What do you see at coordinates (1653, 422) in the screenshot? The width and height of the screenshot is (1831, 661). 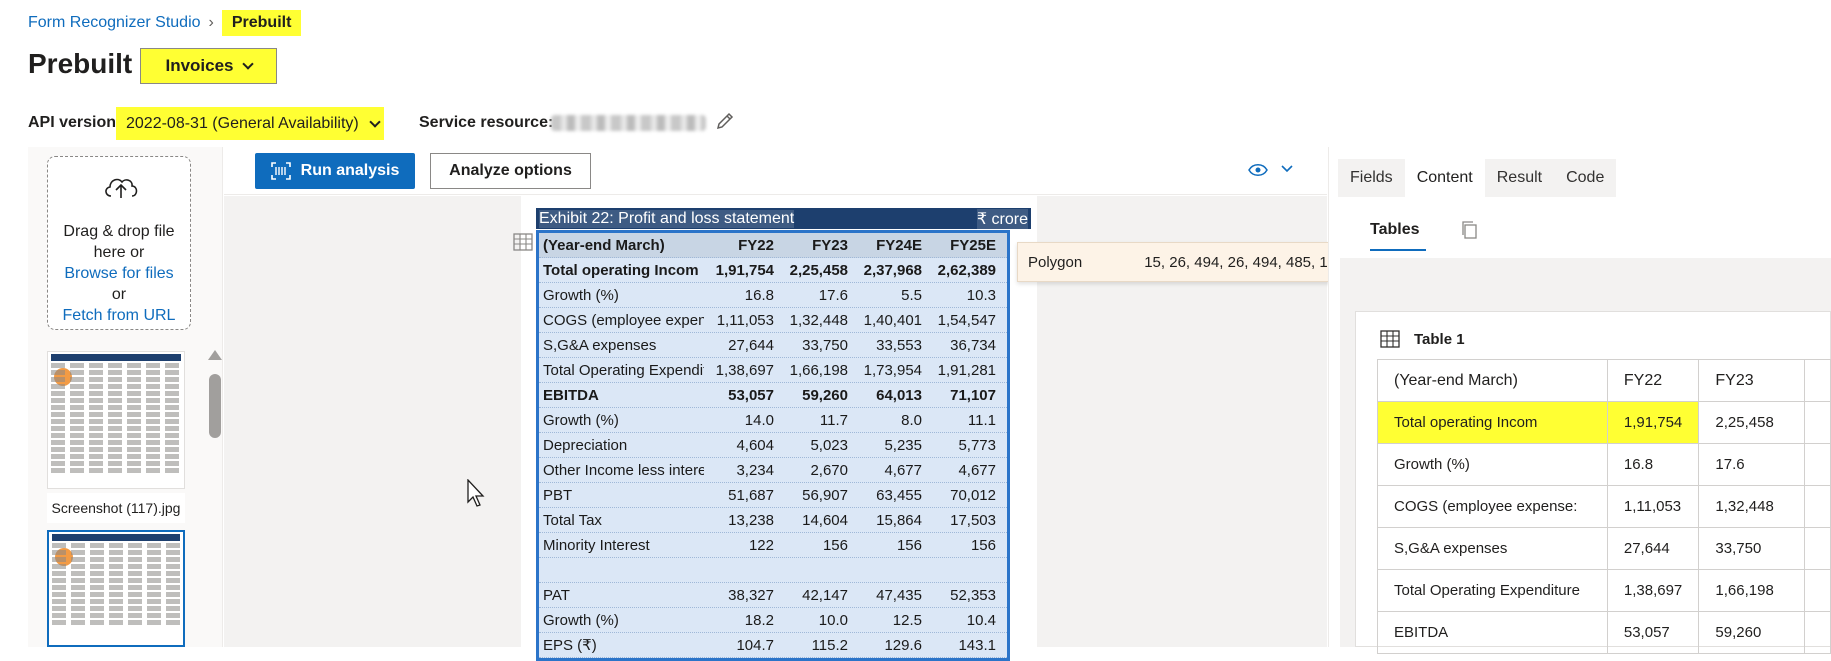 I see `table-cell-highlighted: 1,91,754` at bounding box center [1653, 422].